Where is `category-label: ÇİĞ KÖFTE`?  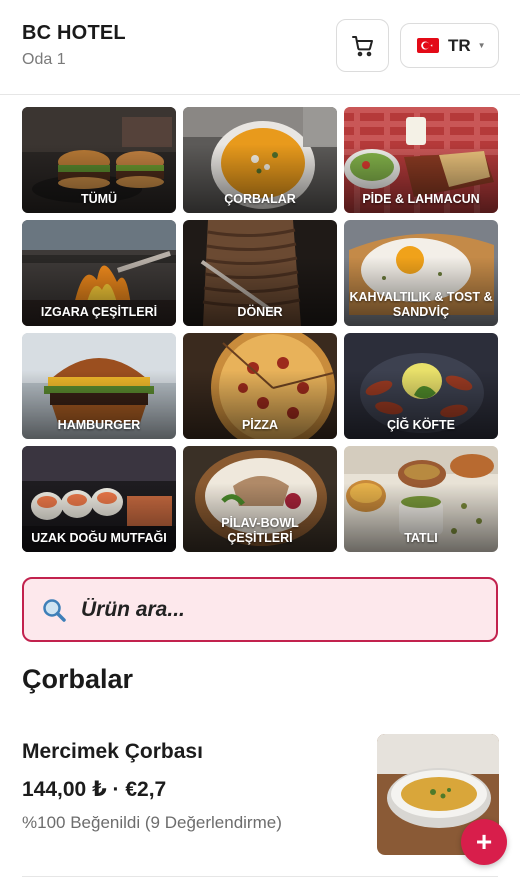 category-label: ÇİĞ KÖFTE is located at coordinates (421, 425).